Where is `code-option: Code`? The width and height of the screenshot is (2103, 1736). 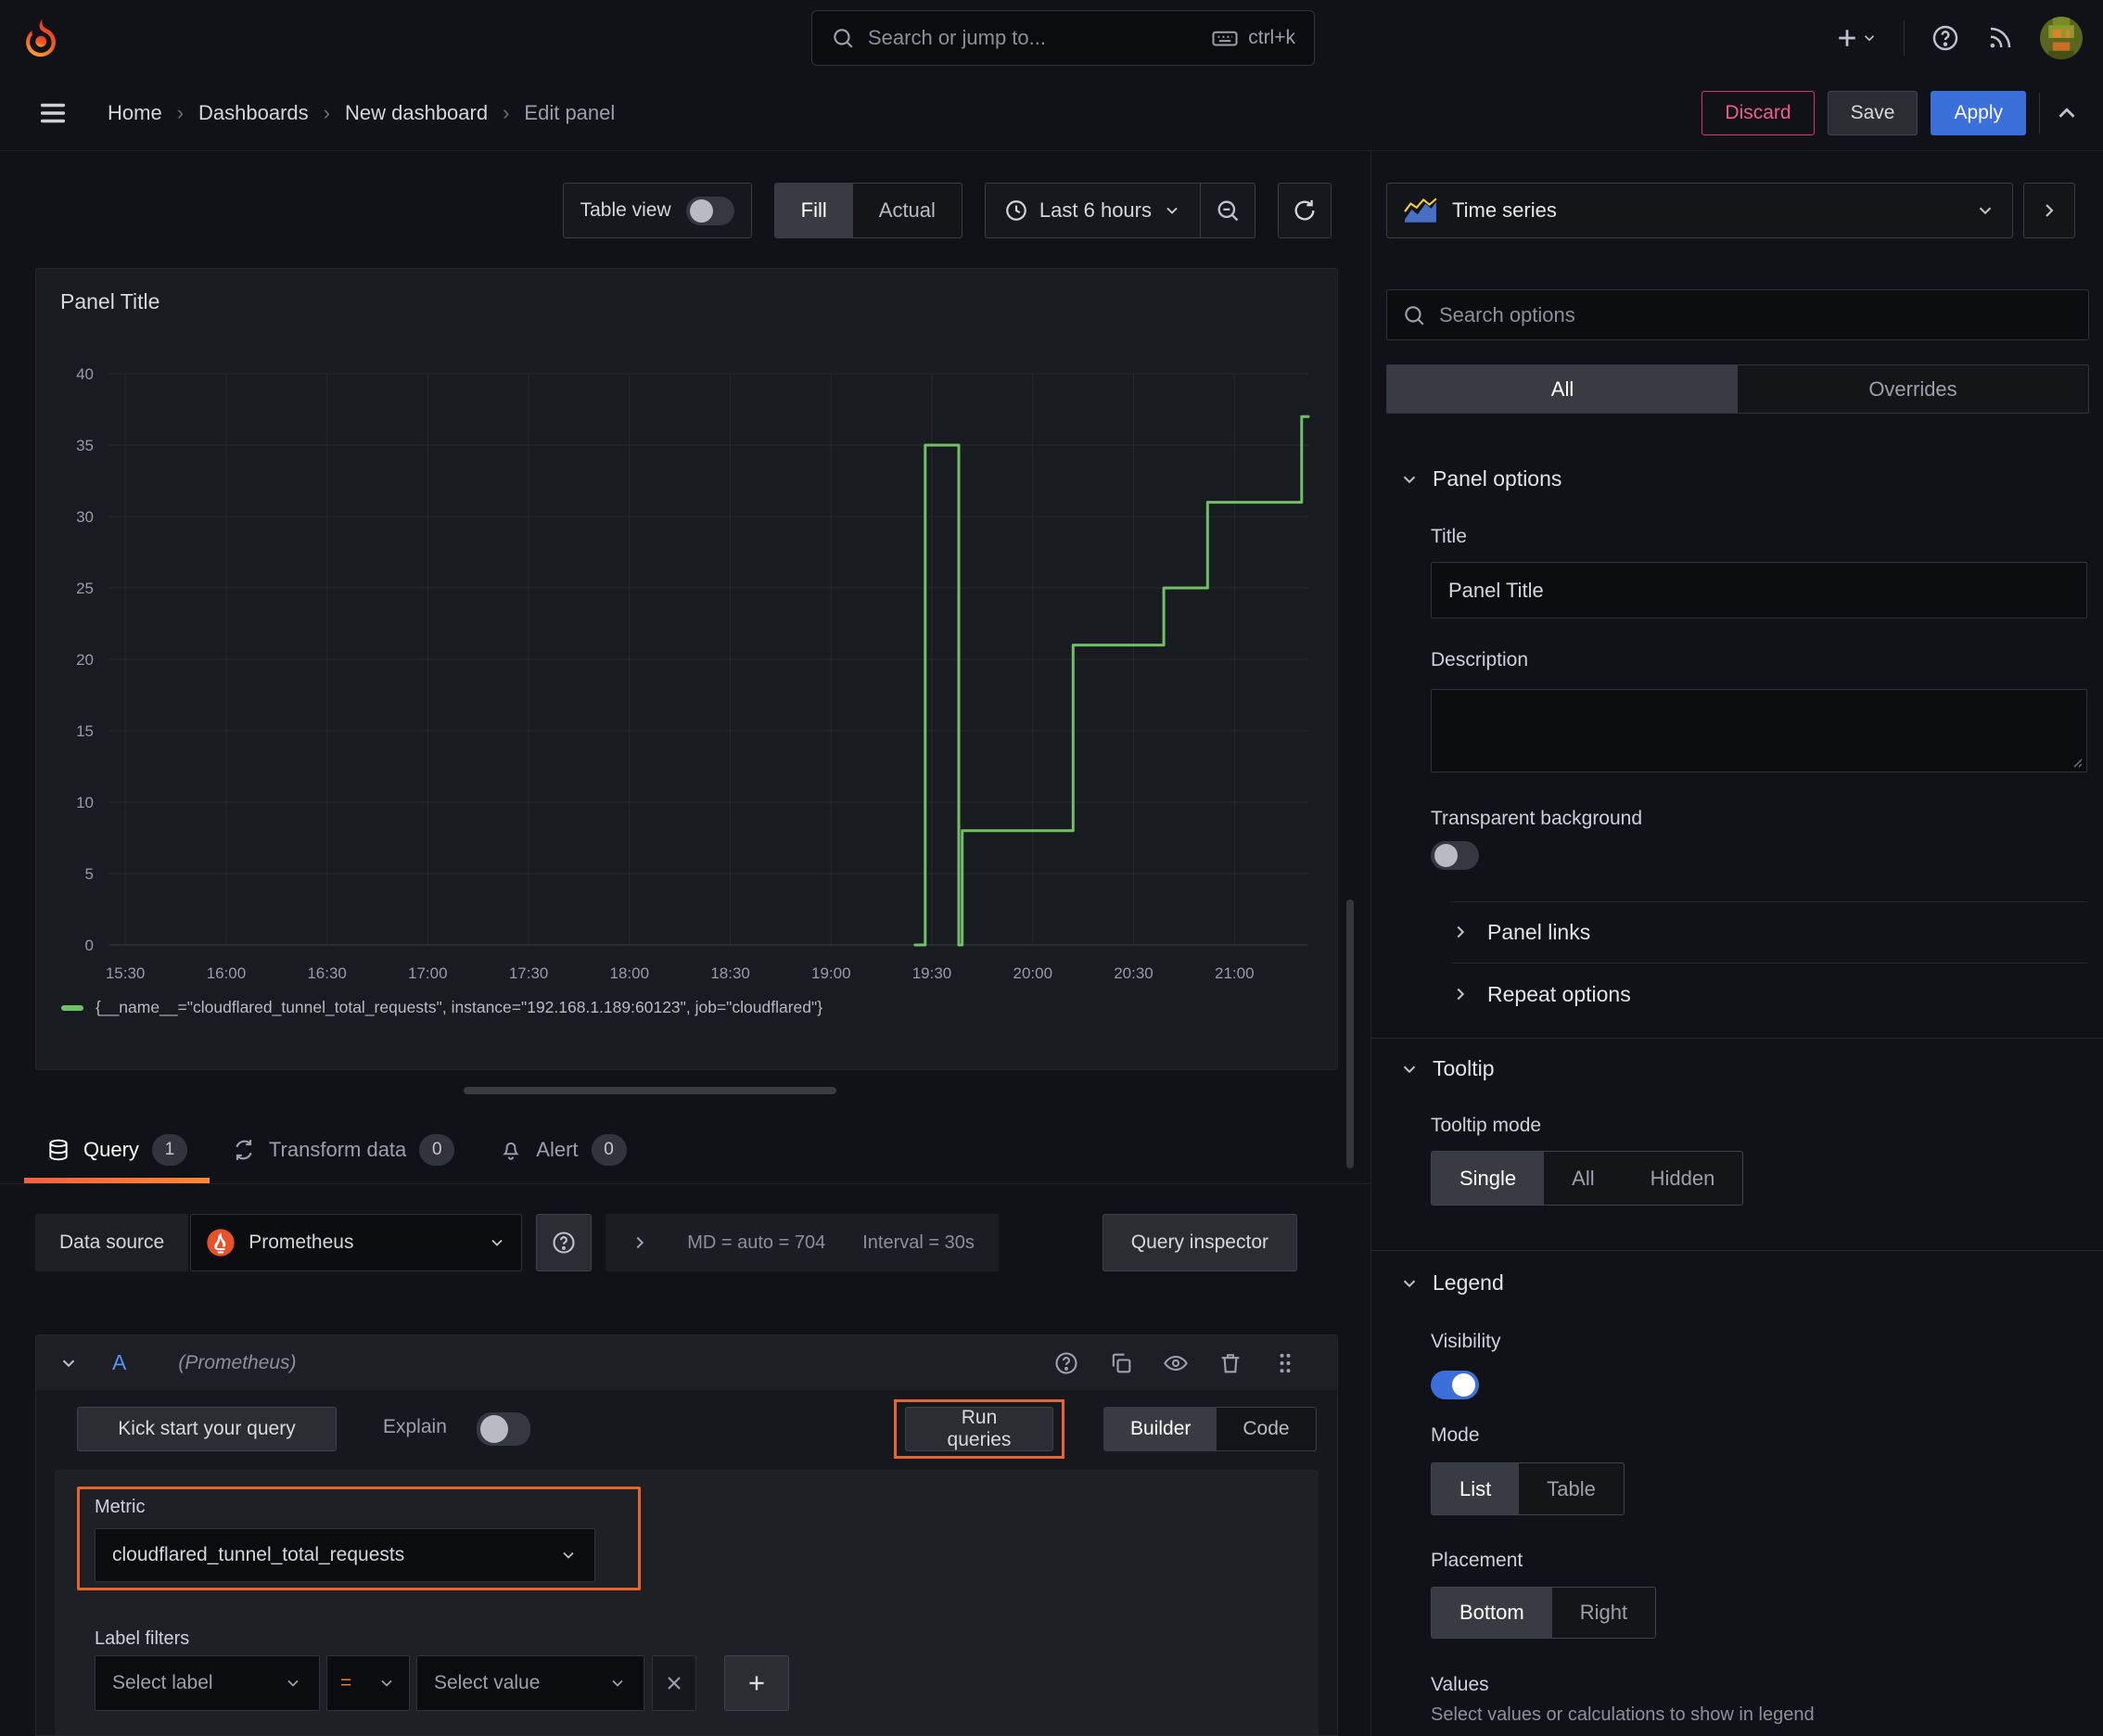 code-option: Code is located at coordinates (1266, 1429).